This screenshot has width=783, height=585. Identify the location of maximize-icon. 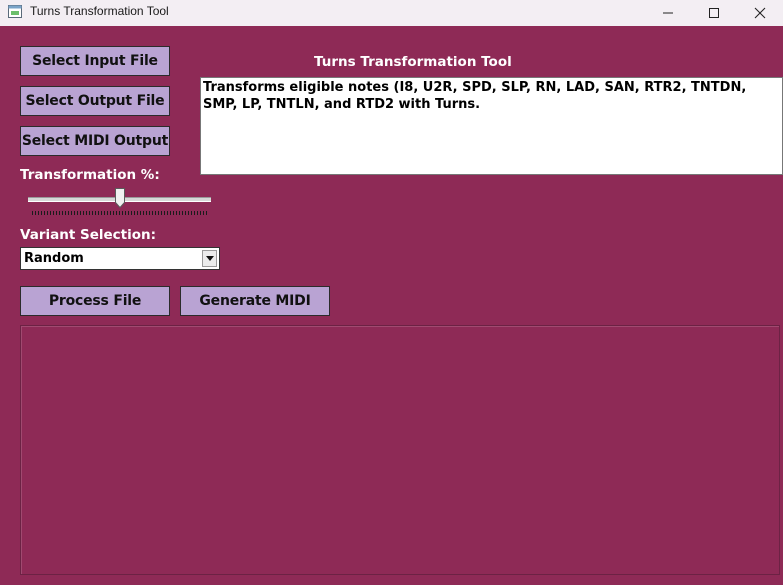
(714, 13).